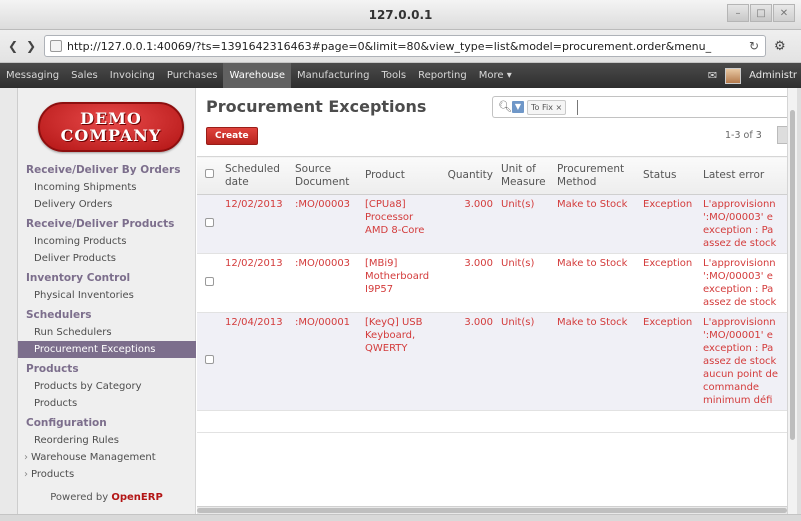  I want to click on back-arrow-icon: ❮, so click(13, 46).